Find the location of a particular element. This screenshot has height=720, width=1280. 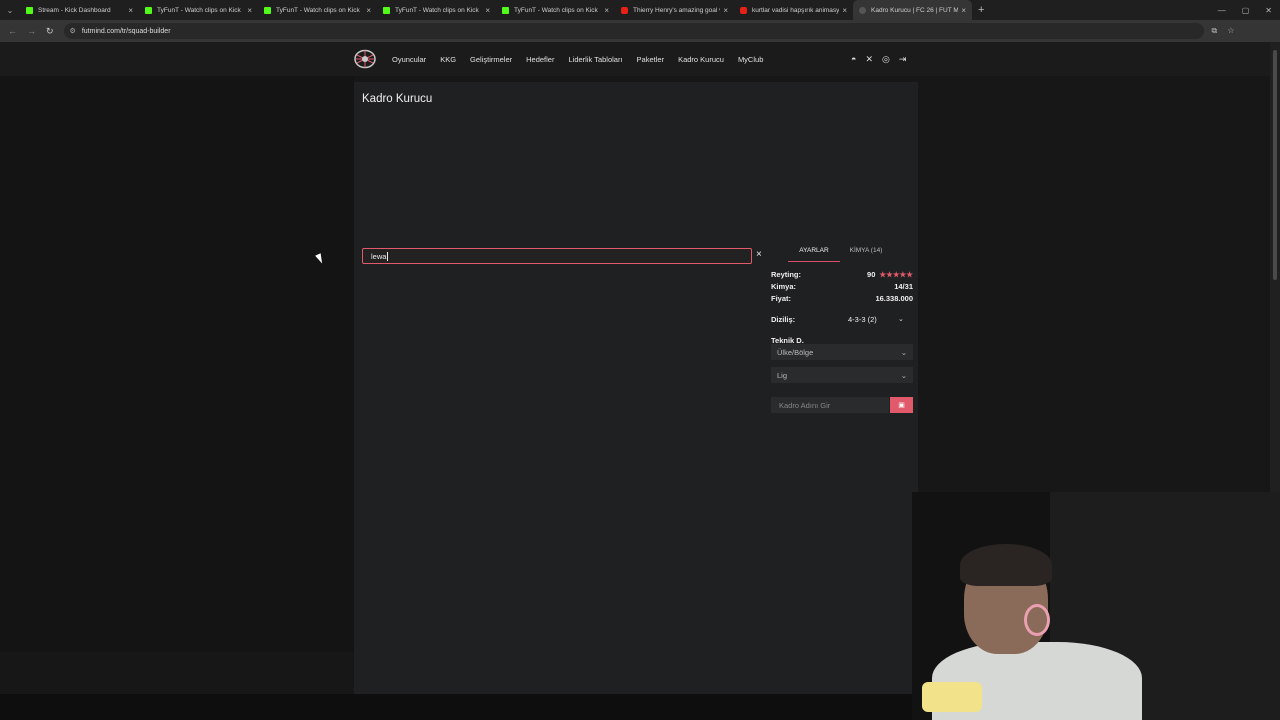

rating-label: Reyting: is located at coordinates (786, 274).